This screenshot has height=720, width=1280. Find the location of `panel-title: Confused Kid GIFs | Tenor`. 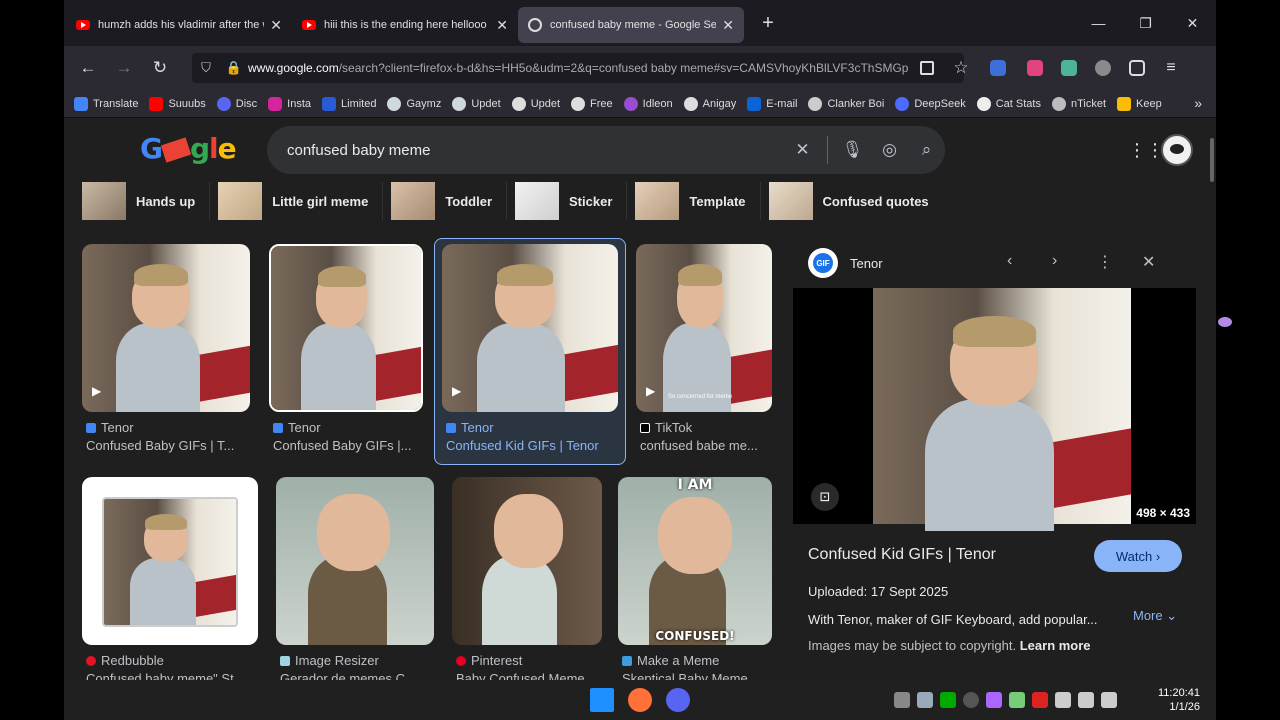

panel-title: Confused Kid GIFs | Tenor is located at coordinates (902, 555).